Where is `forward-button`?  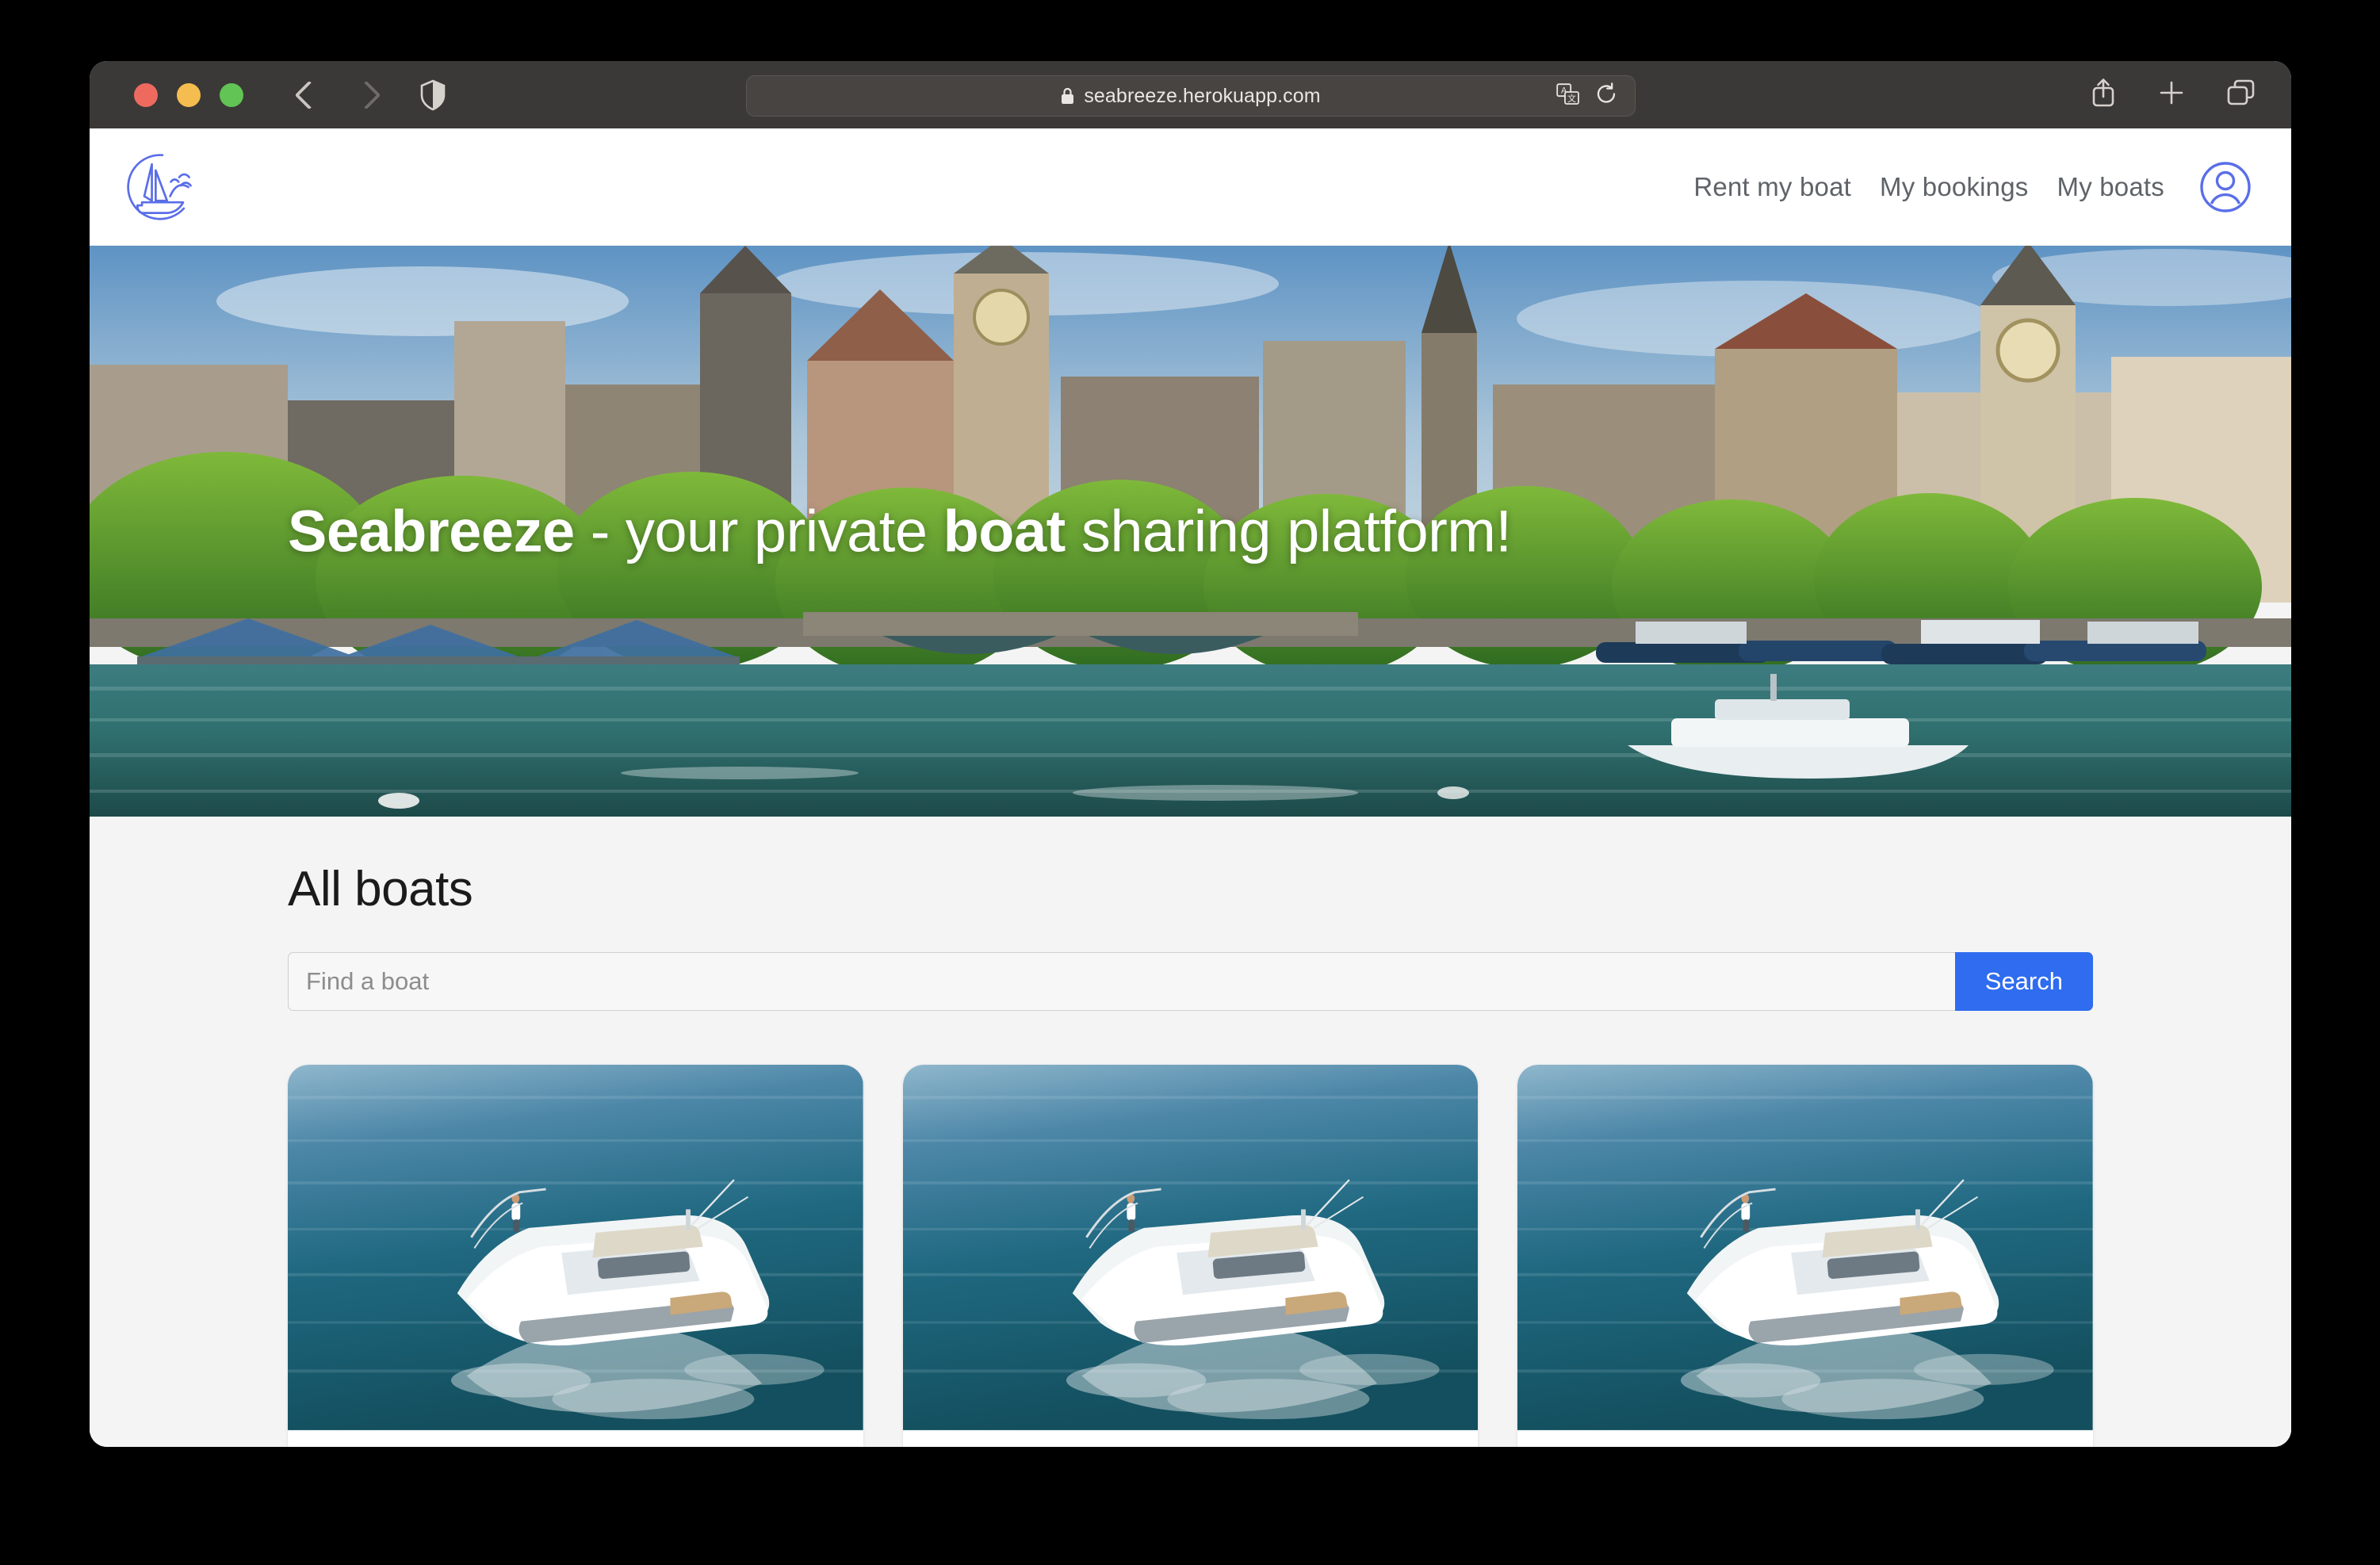 forward-button is located at coordinates (366, 94).